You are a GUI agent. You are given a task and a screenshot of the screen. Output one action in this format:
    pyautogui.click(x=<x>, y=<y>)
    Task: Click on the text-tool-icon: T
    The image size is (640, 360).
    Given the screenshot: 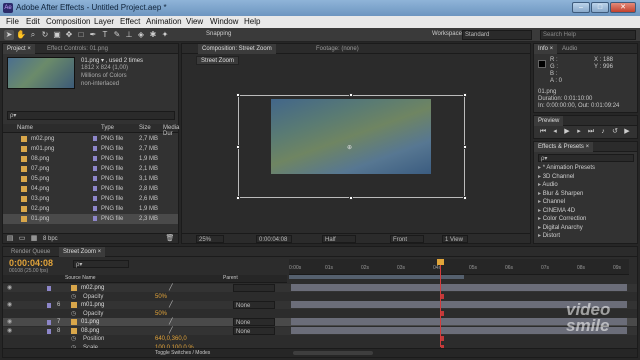 What is the action you would take?
    pyautogui.click(x=105, y=35)
    